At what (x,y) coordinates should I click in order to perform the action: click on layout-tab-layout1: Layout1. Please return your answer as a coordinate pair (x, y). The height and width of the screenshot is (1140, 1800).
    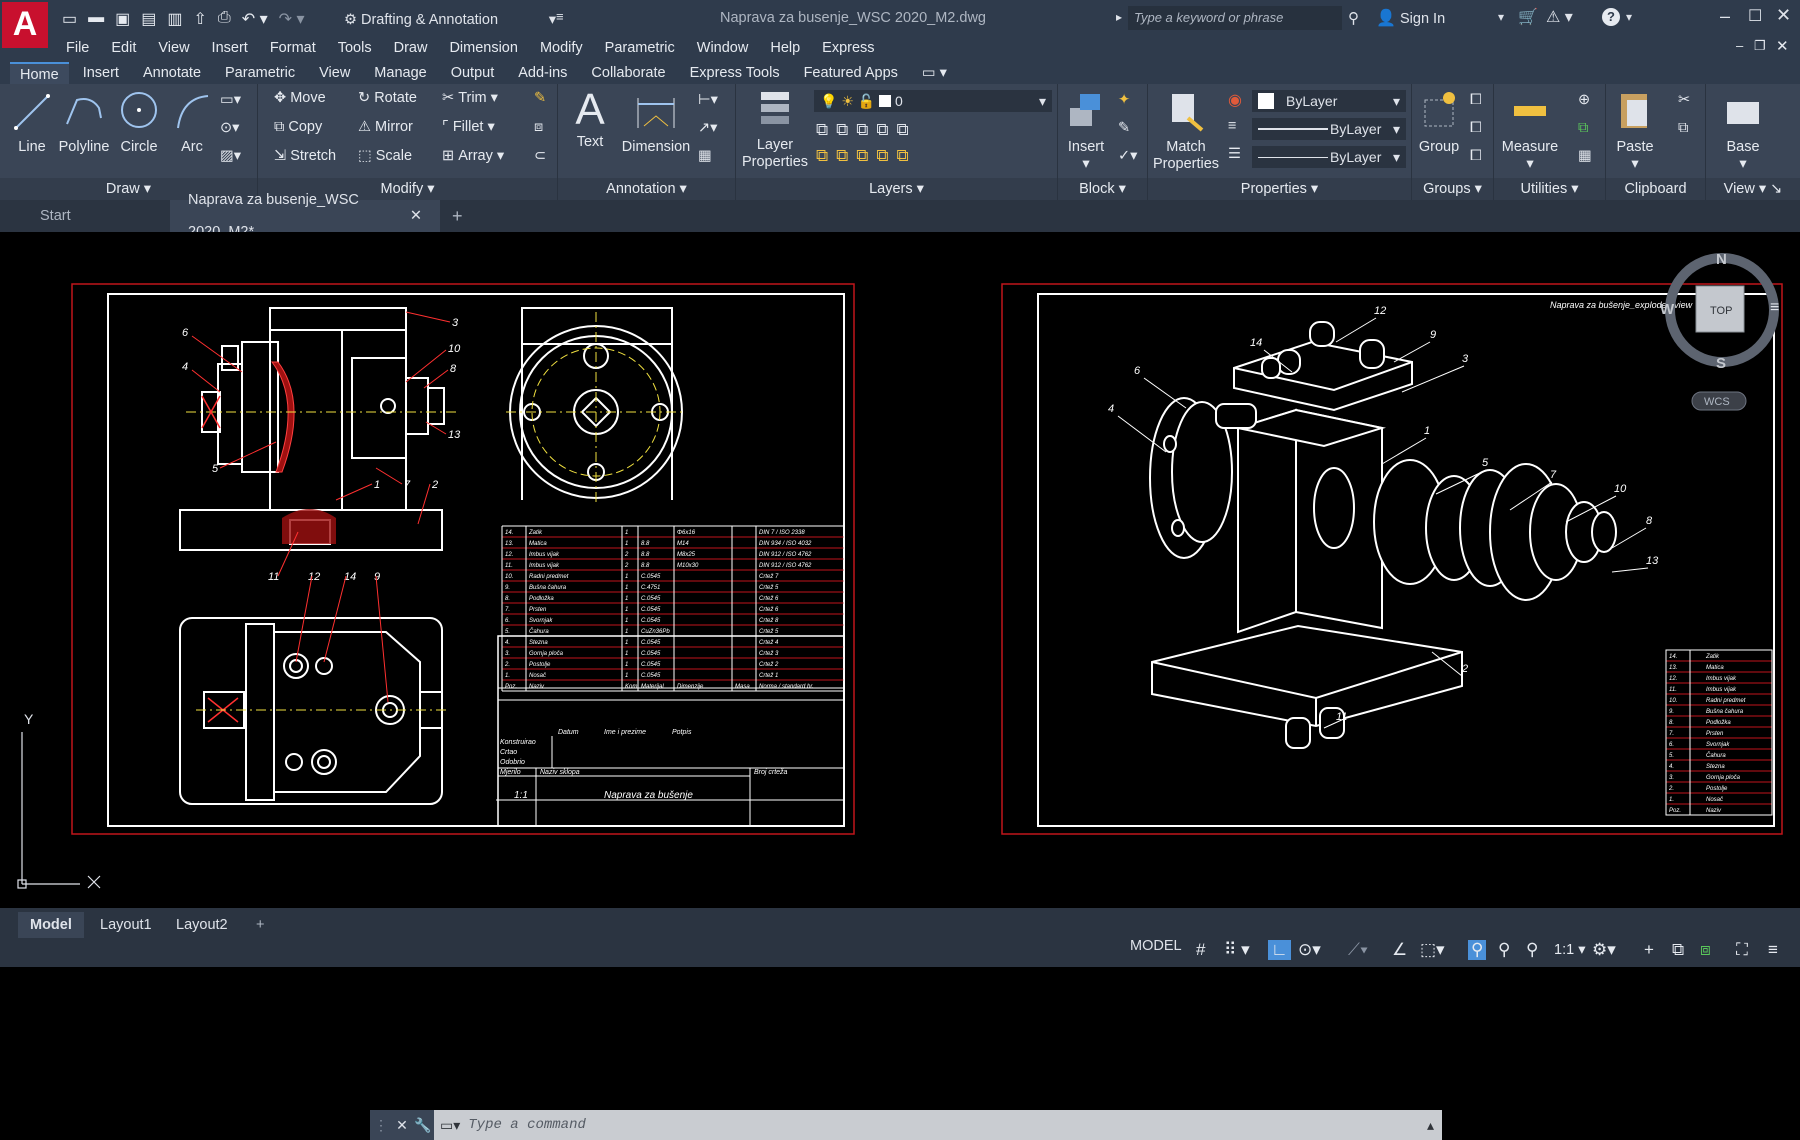
    Looking at the image, I should click on (126, 925).